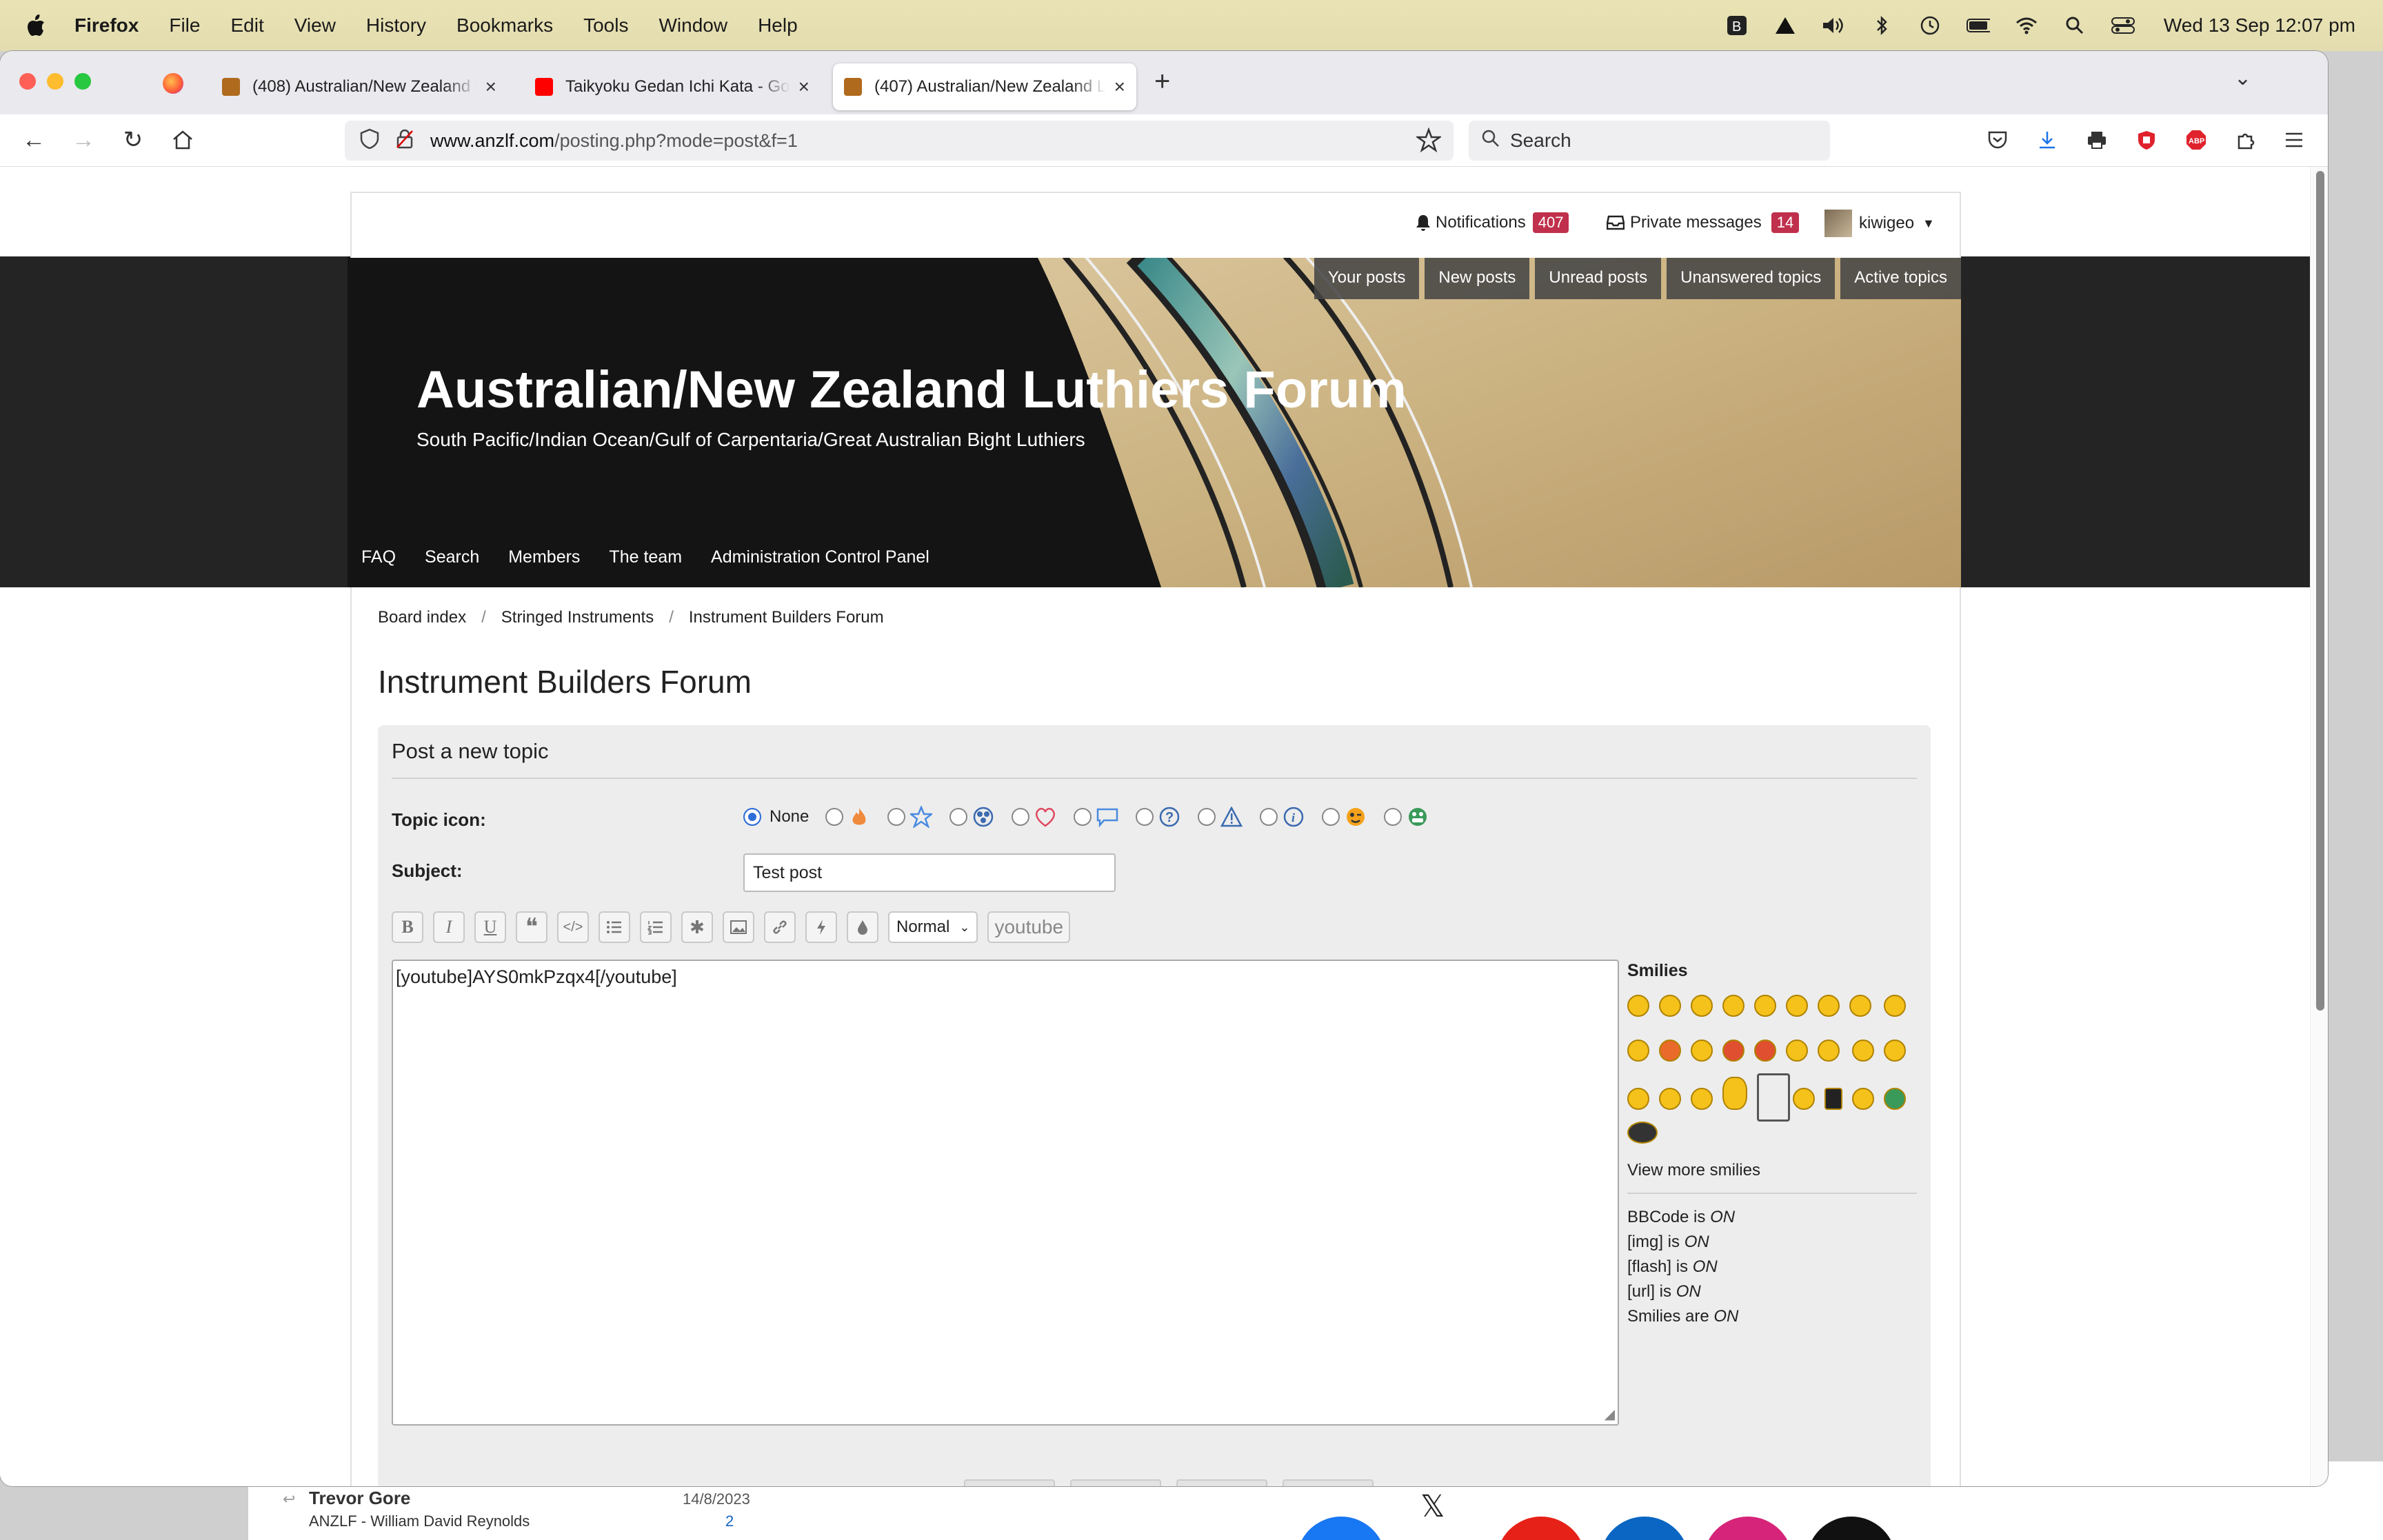  Describe the element at coordinates (899, 141) in the screenshot. I see `url-bar: www.anzlf.com /posting.php?mode=post&f=1` at that location.